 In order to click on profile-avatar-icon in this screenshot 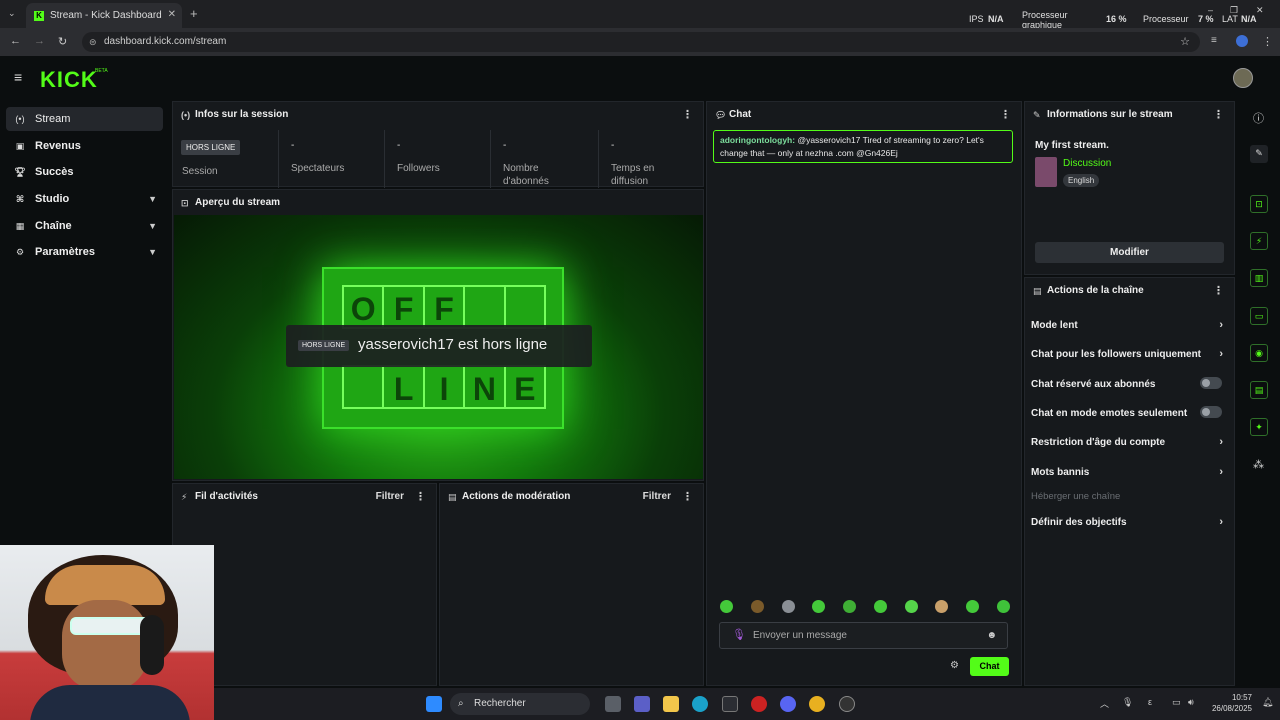, I will do `click(1242, 41)`.